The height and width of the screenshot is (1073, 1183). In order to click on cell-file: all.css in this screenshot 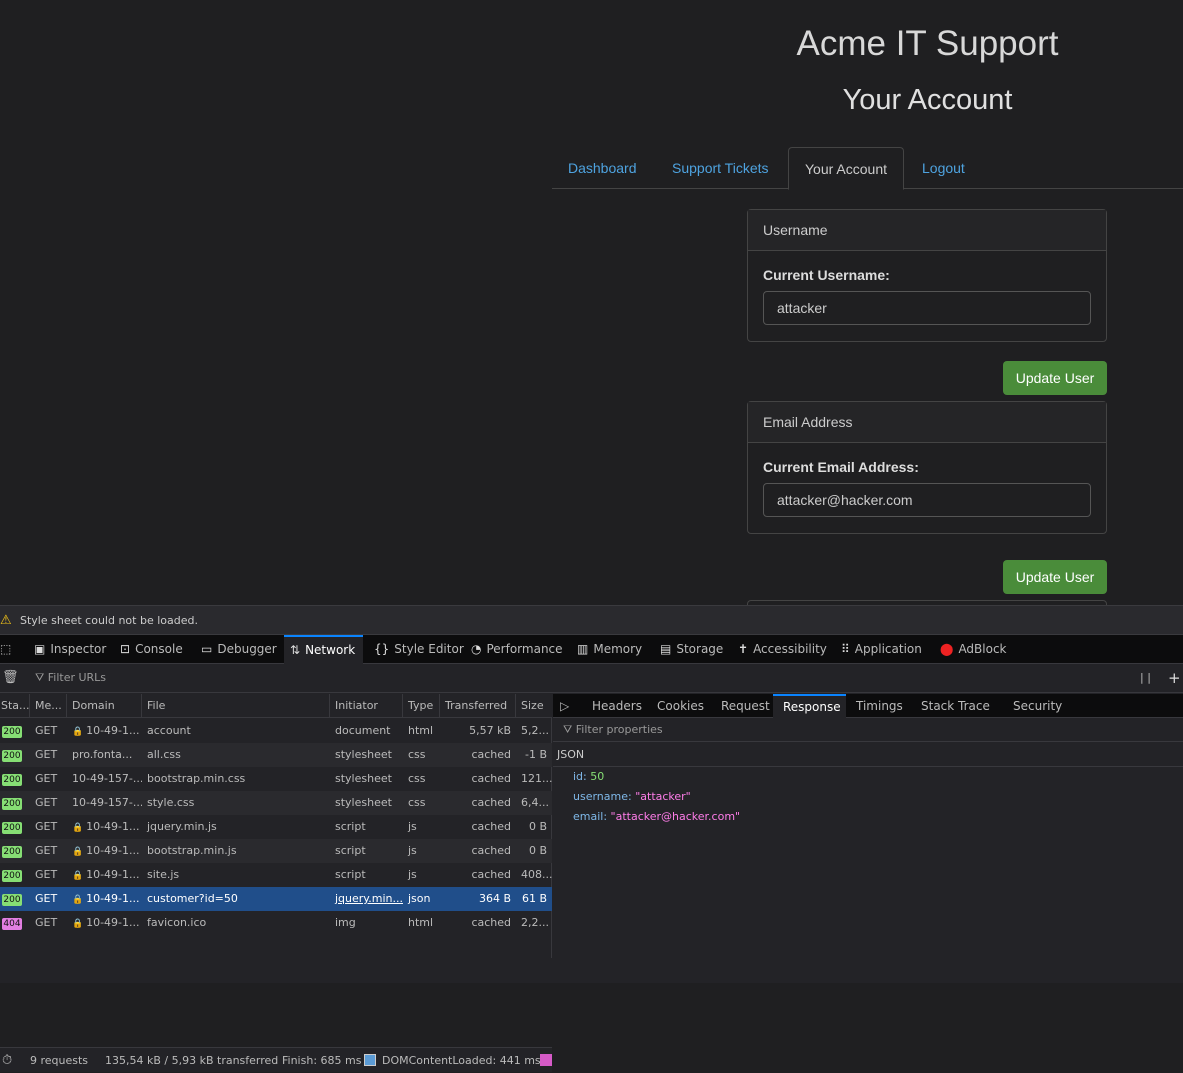, I will do `click(164, 754)`.